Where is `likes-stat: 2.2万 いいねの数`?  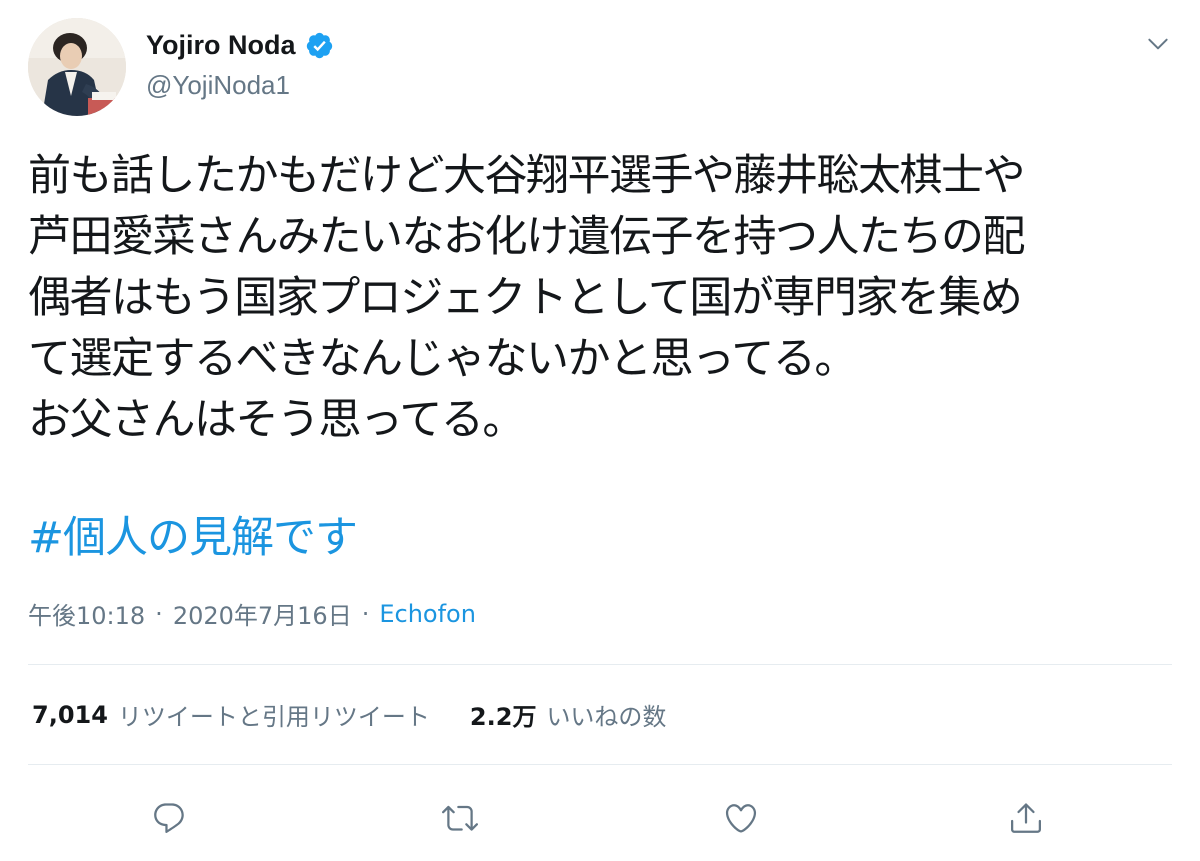 likes-stat: 2.2万 いいねの数 is located at coordinates (568, 714).